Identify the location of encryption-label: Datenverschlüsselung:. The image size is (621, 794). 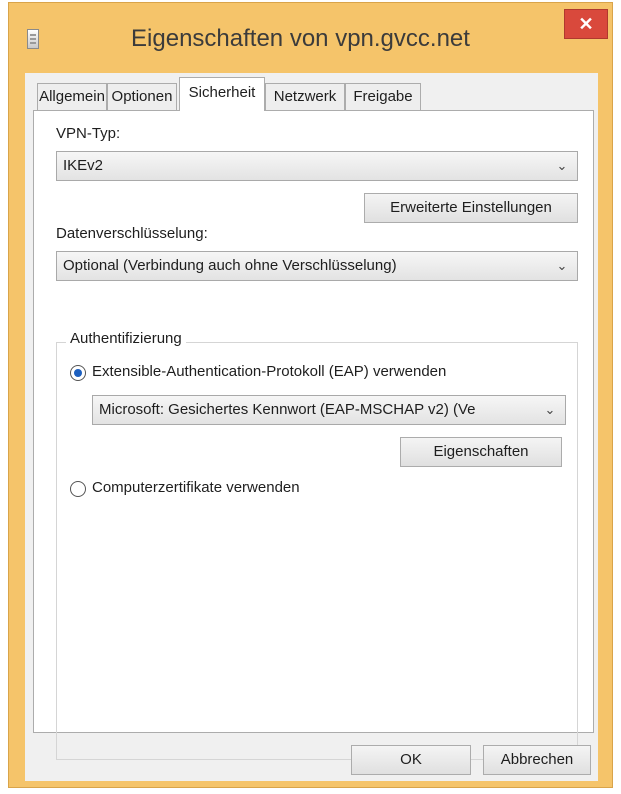
(132, 233).